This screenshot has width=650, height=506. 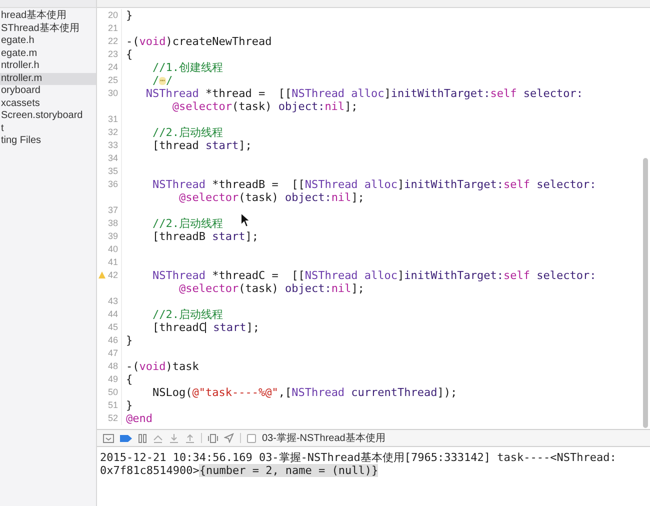 I want to click on breakpoint-icon, so click(x=126, y=438).